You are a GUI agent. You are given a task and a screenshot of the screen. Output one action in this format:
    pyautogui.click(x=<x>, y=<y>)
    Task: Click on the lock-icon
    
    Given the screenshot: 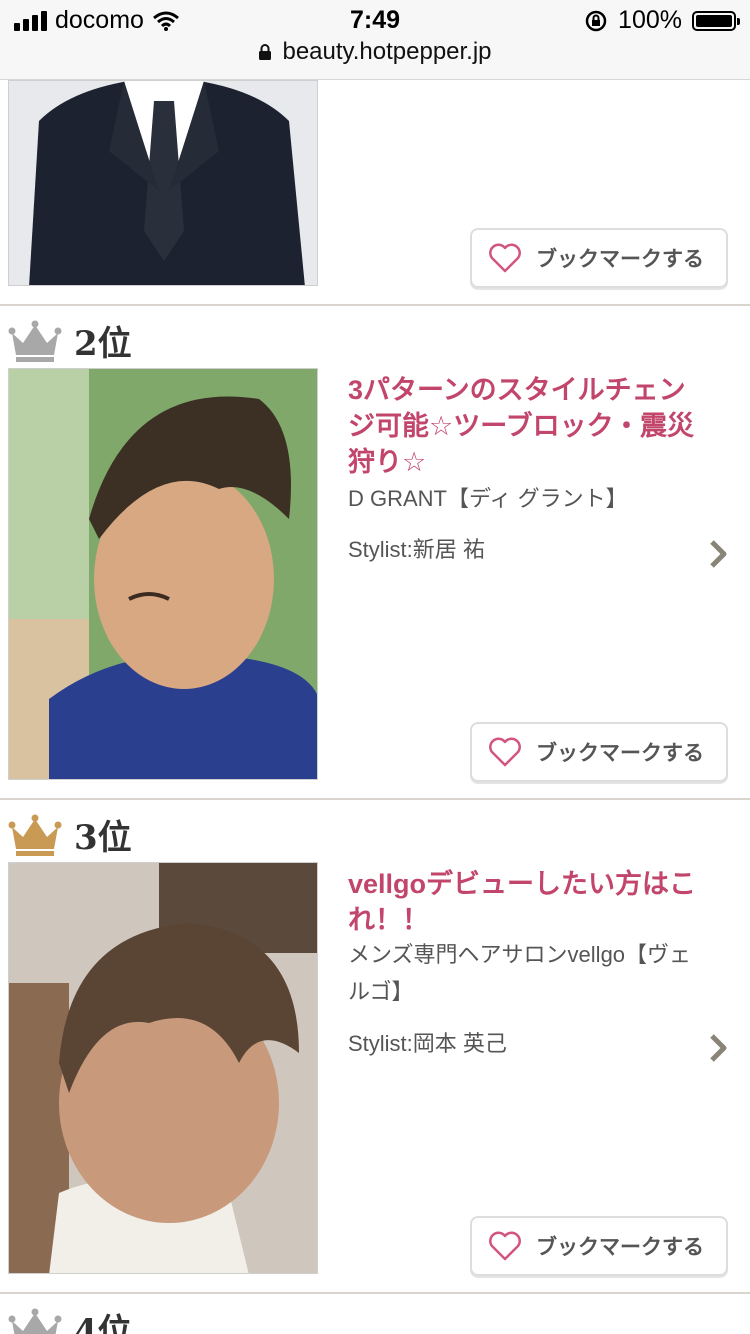 What is the action you would take?
    pyautogui.click(x=265, y=52)
    